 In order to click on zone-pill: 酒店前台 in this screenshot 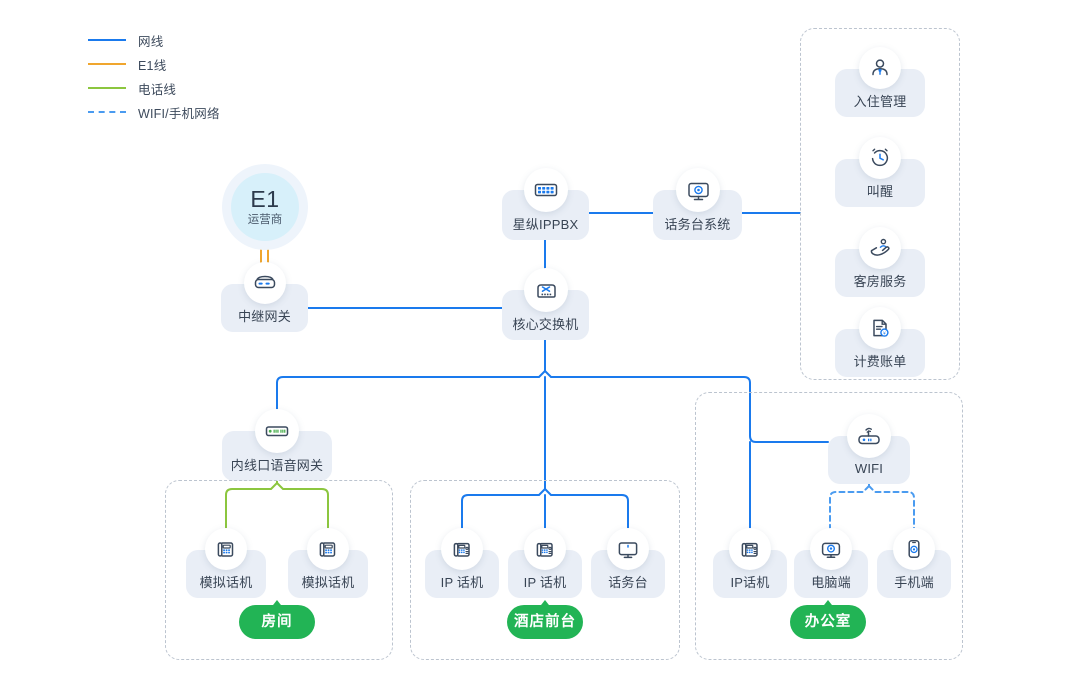, I will do `click(545, 622)`.